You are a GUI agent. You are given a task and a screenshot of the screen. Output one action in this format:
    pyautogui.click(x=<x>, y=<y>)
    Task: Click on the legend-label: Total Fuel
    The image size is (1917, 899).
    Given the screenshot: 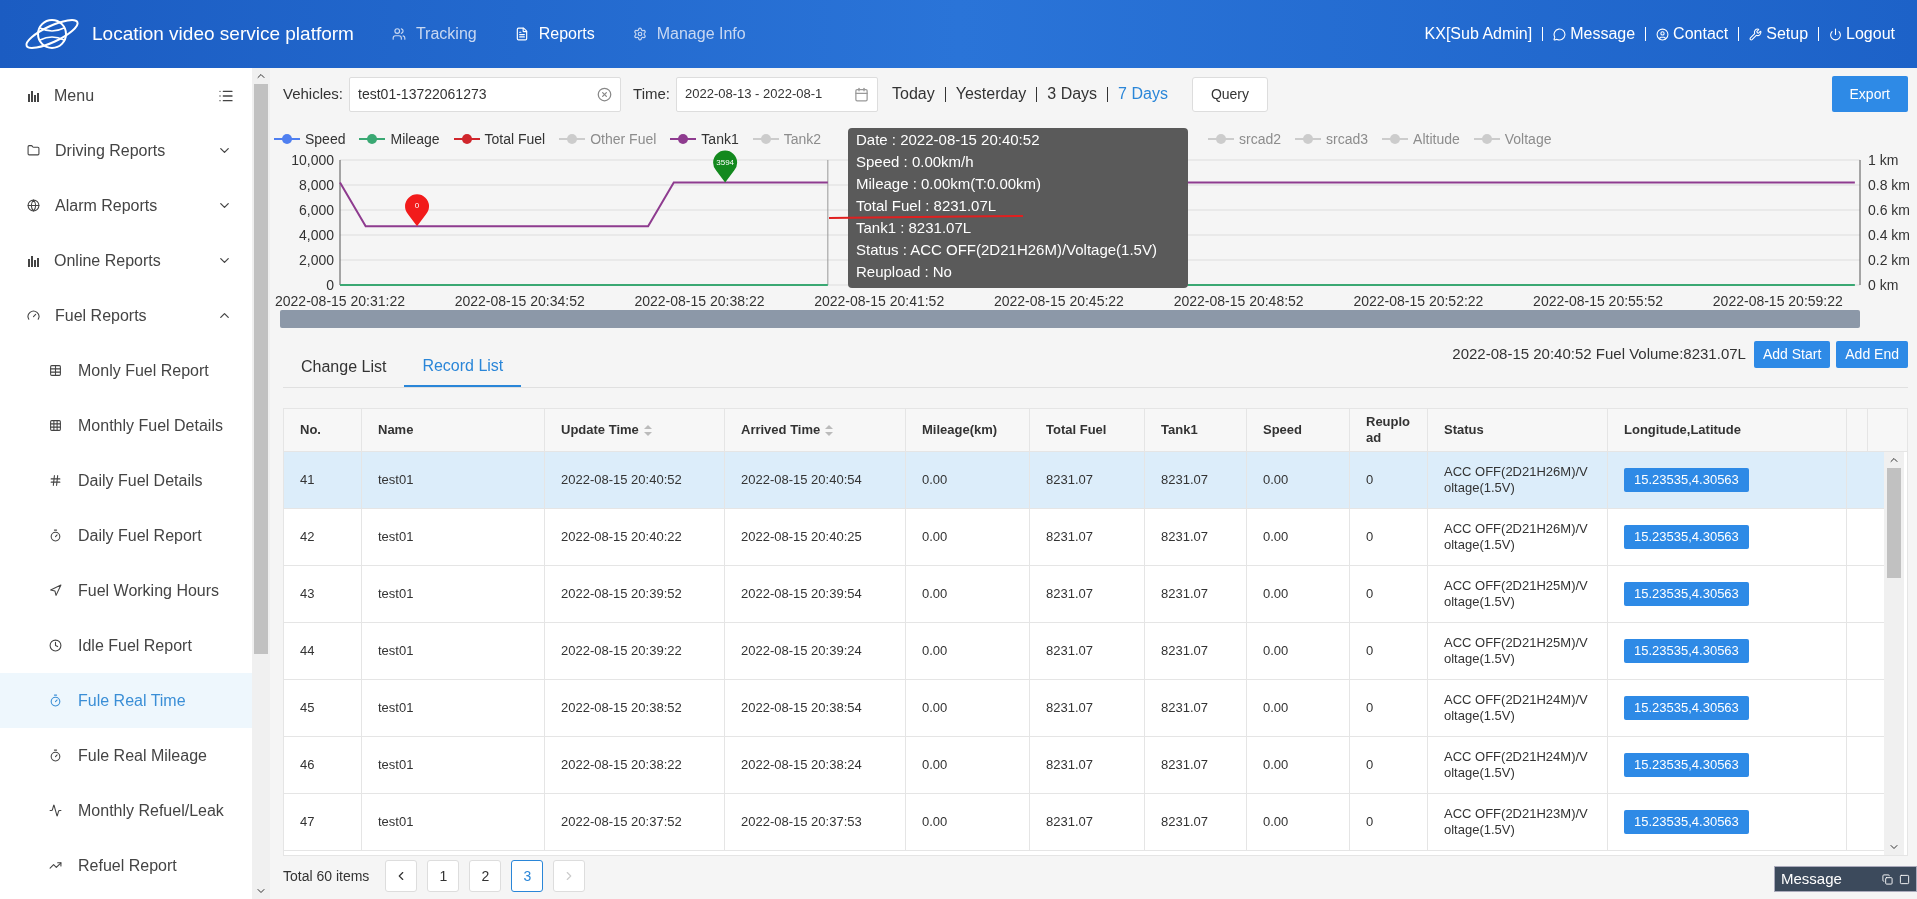 What is the action you would take?
    pyautogui.click(x=515, y=139)
    